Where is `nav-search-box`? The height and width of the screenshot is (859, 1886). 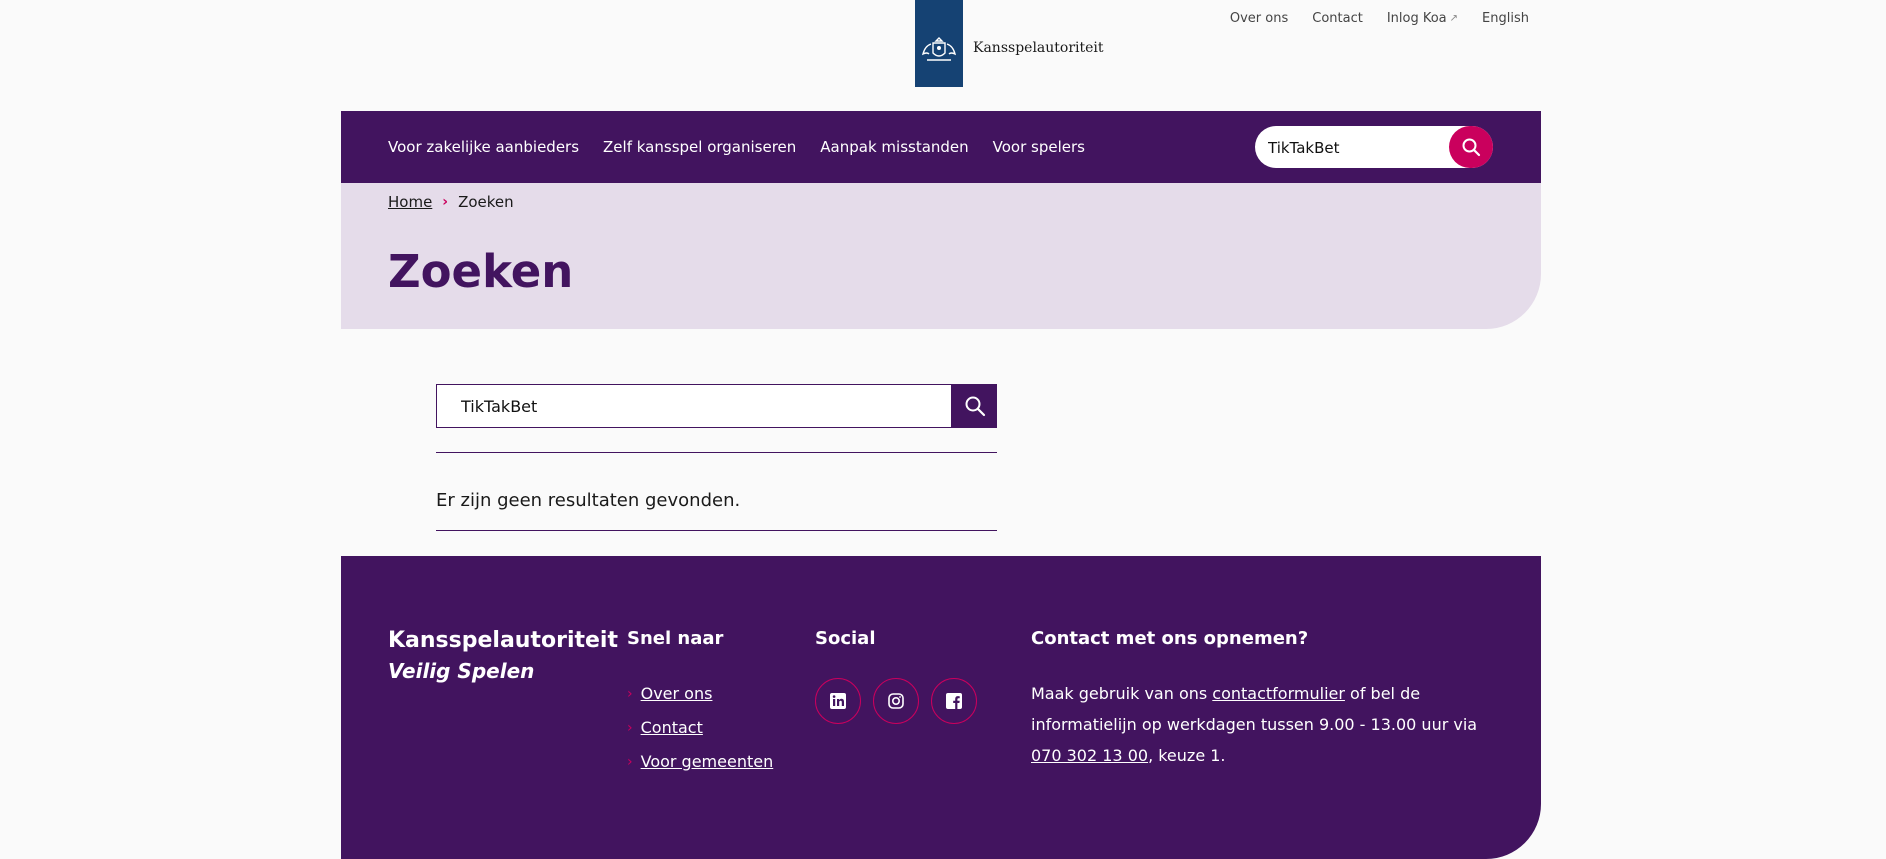 nav-search-box is located at coordinates (1374, 148).